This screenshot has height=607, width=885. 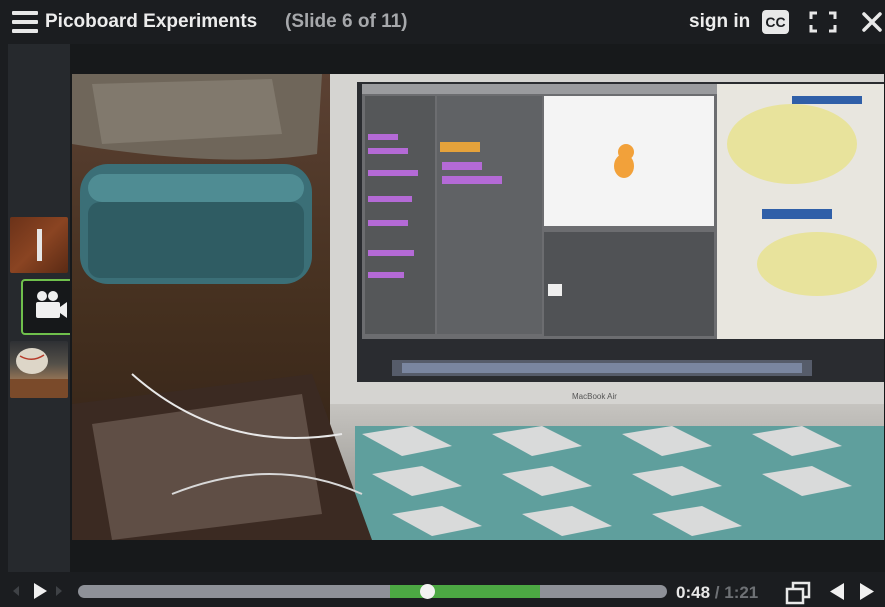 I want to click on time-display: 0:48 / 1:21, so click(x=717, y=593).